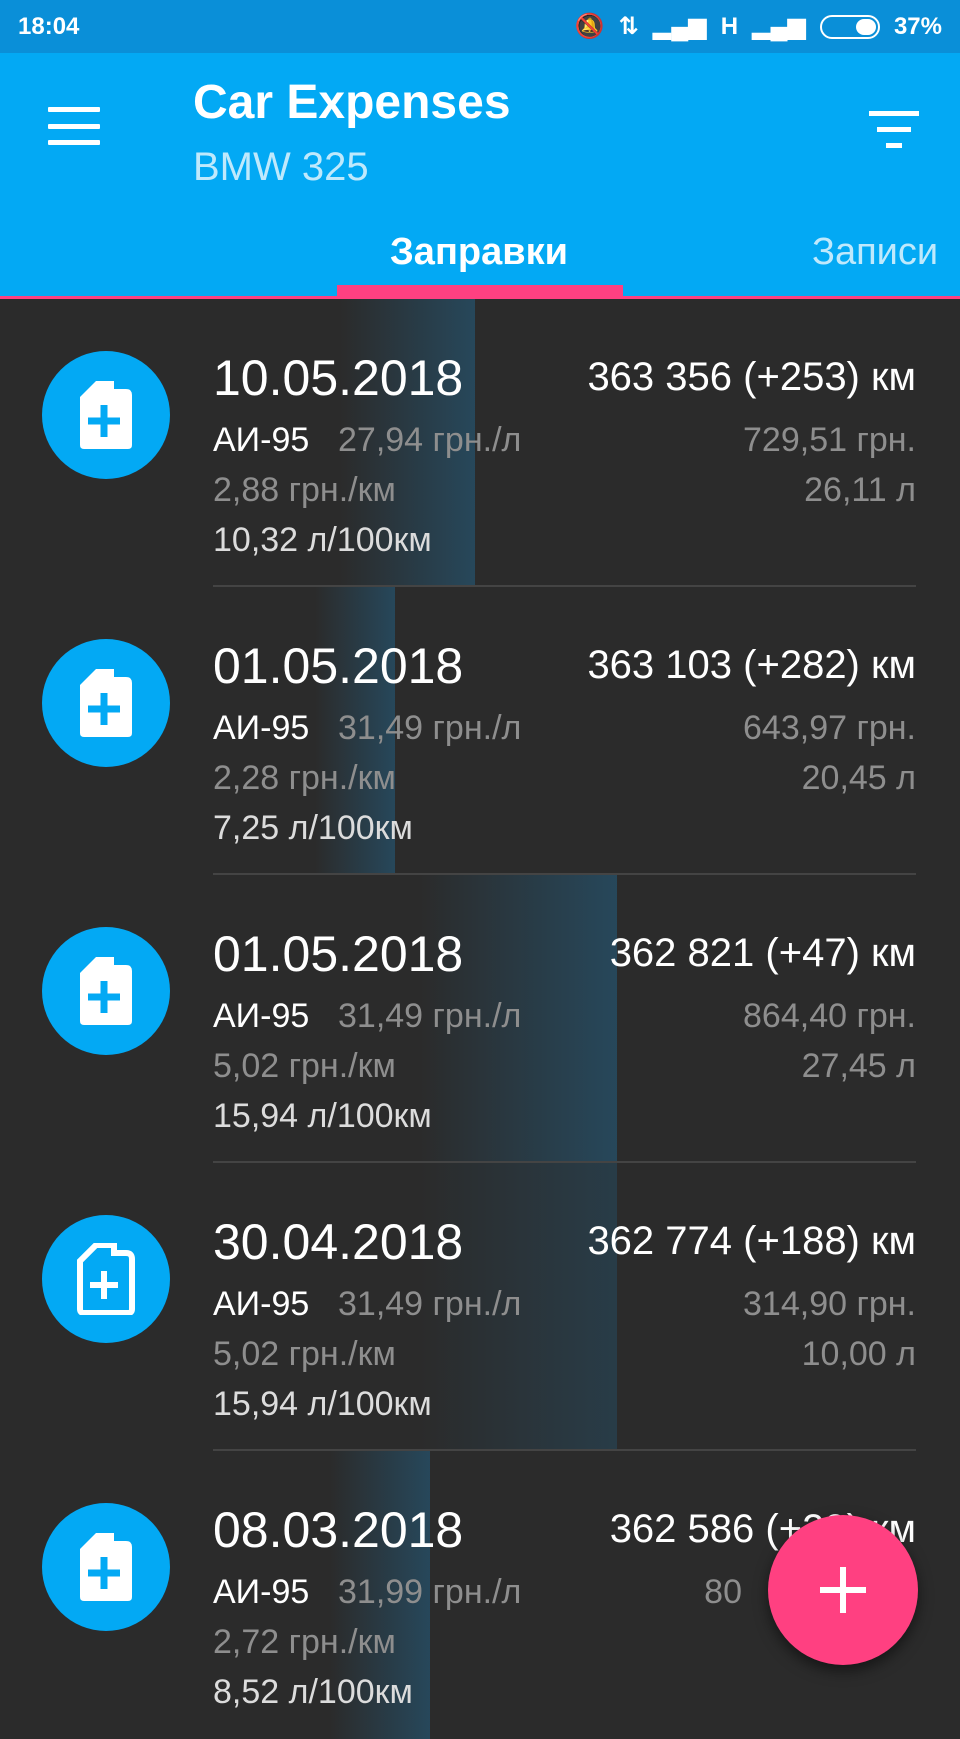  What do you see at coordinates (858, 778) in the screenshot?
I see `entry-liters: 20,45 л` at bounding box center [858, 778].